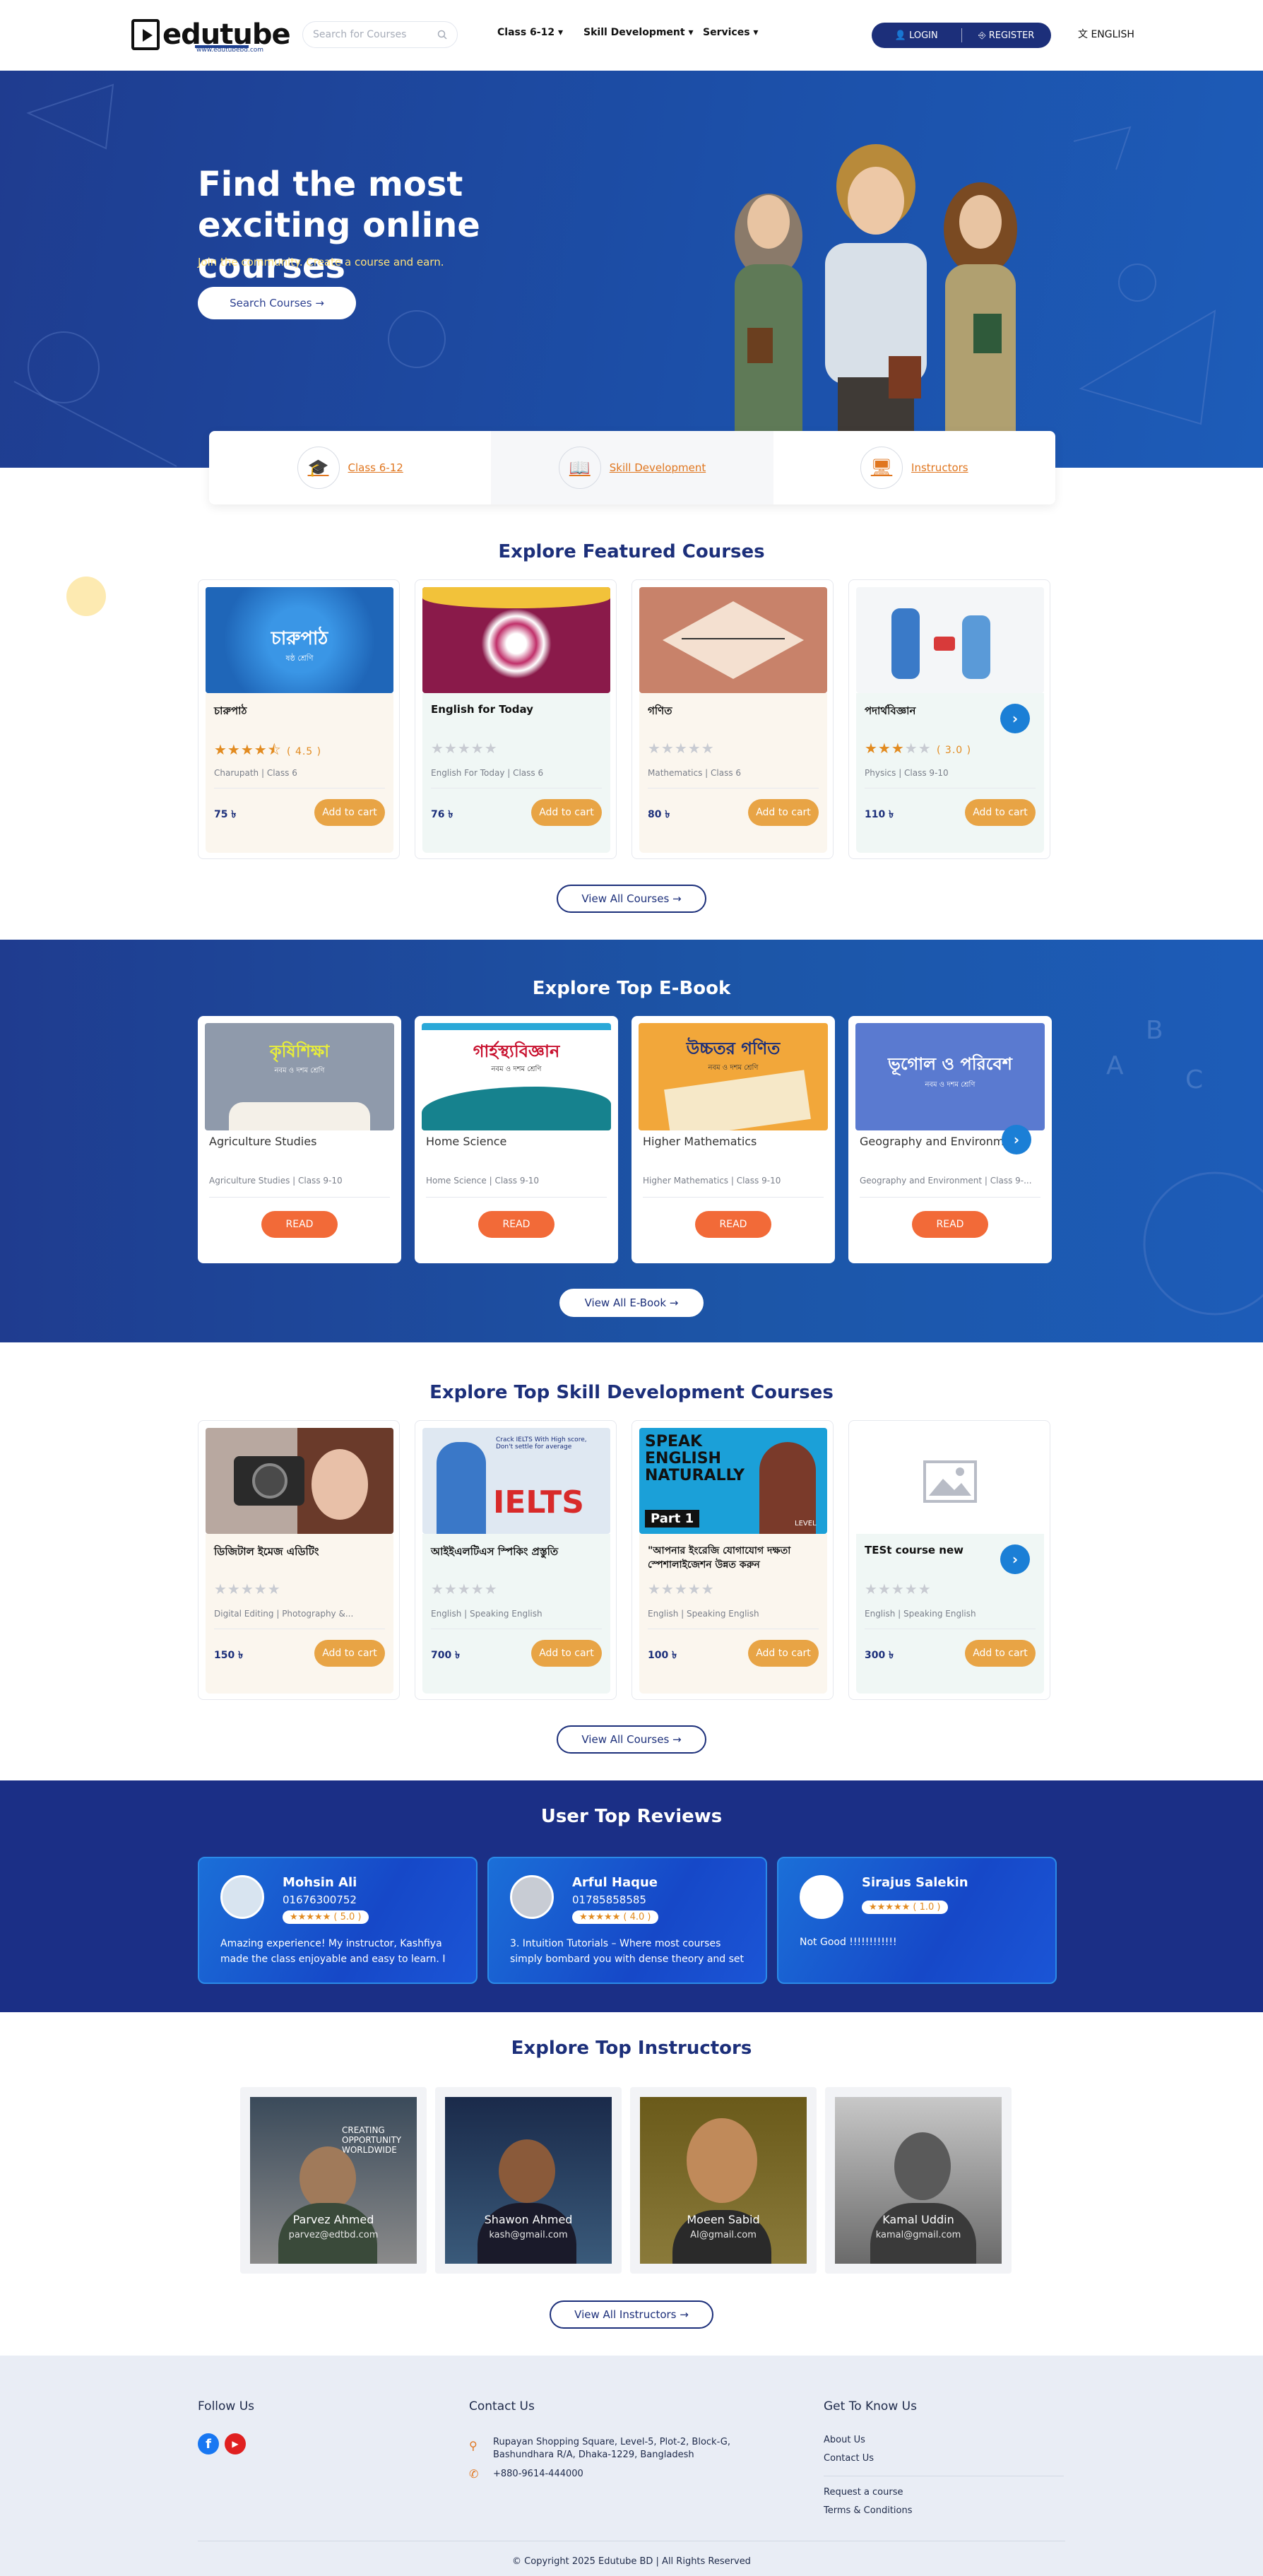 The image size is (1263, 2576). Describe the element at coordinates (334, 2235) in the screenshot. I see `instructor-email: parvez@edtbd.com` at that location.